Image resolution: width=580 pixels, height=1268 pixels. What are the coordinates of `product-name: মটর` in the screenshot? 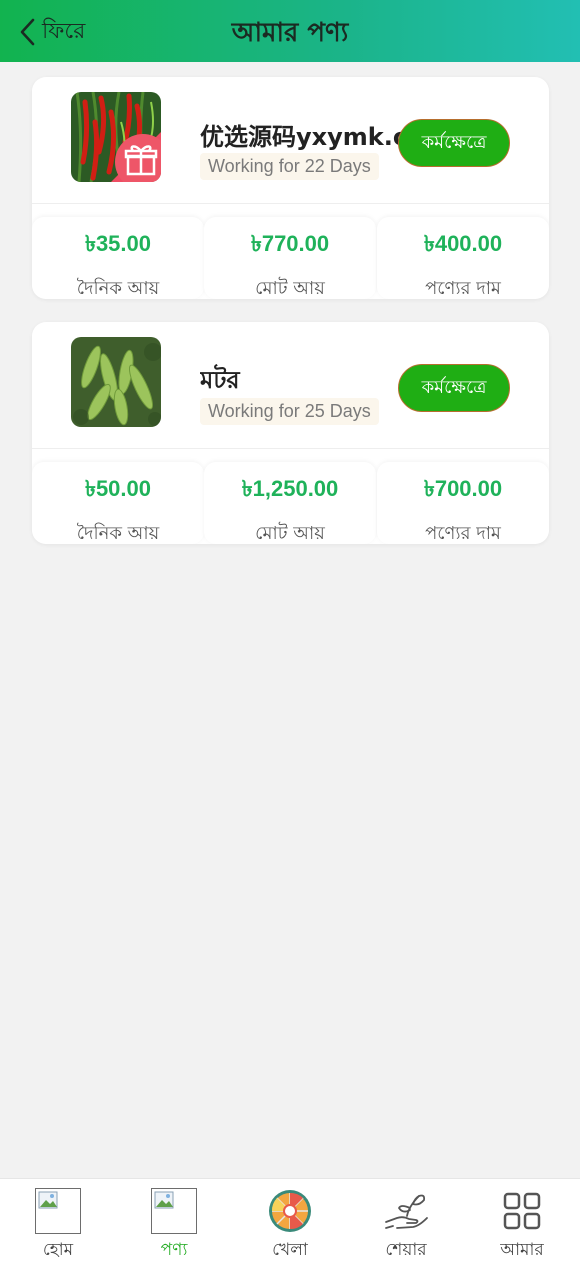 It's located at (220, 380).